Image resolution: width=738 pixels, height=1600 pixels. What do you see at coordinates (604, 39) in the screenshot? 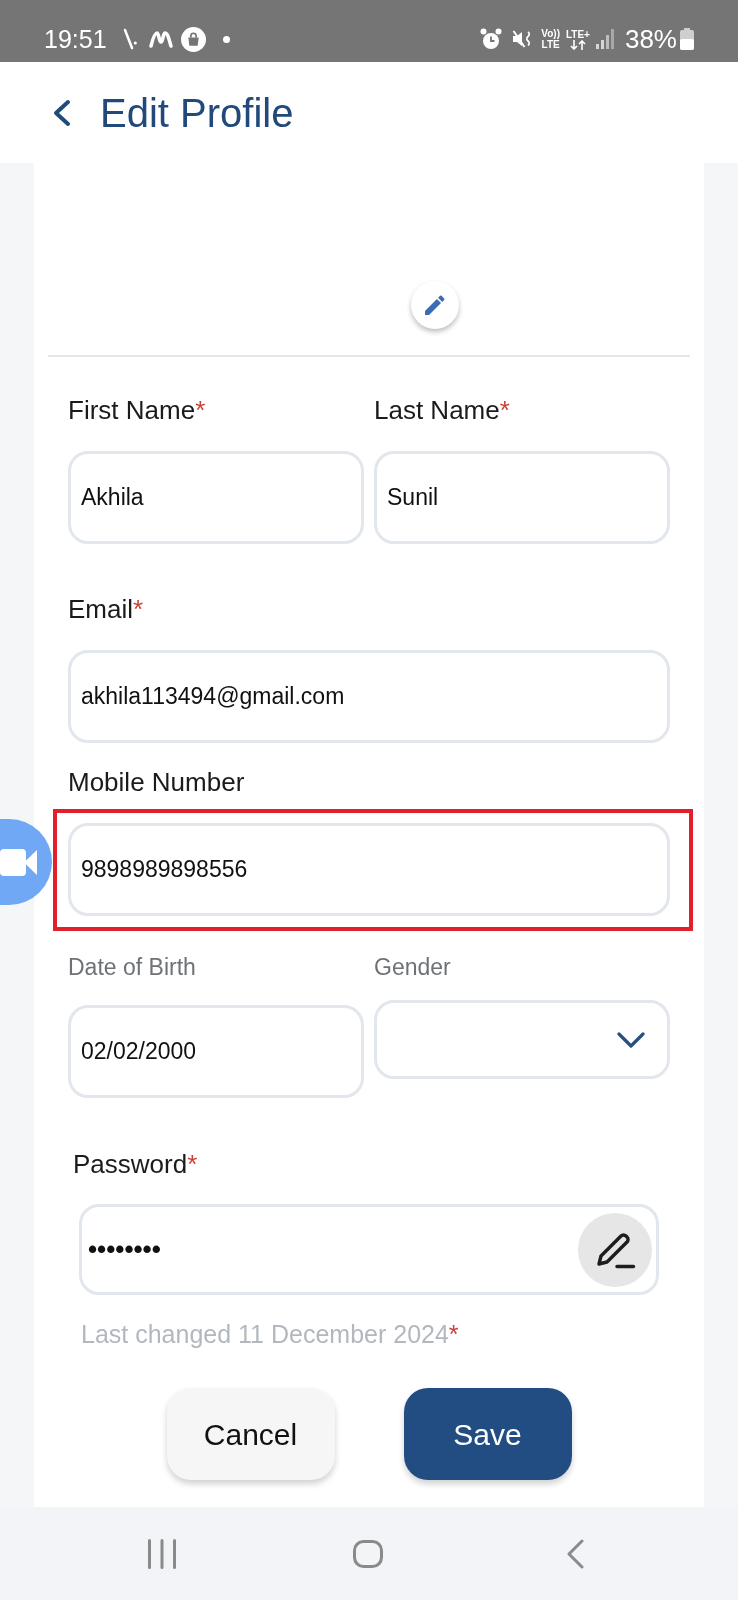
I see `signal-icon` at bounding box center [604, 39].